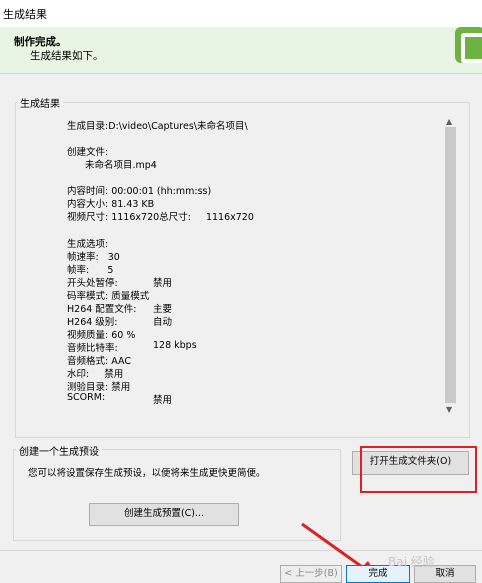  What do you see at coordinates (411, 562) in the screenshot?
I see `baidu-watermark: Bai 经验` at bounding box center [411, 562].